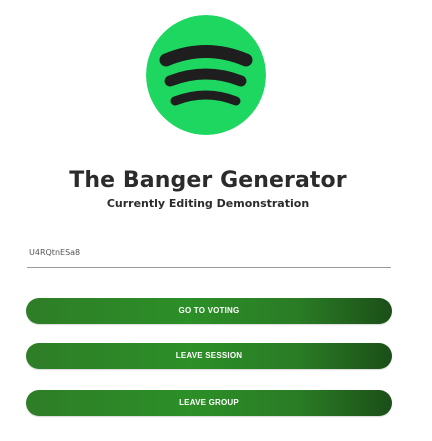 The height and width of the screenshot is (441, 432). What do you see at coordinates (209, 356) in the screenshot?
I see `leave-session-button: LEAVE SESSION` at bounding box center [209, 356].